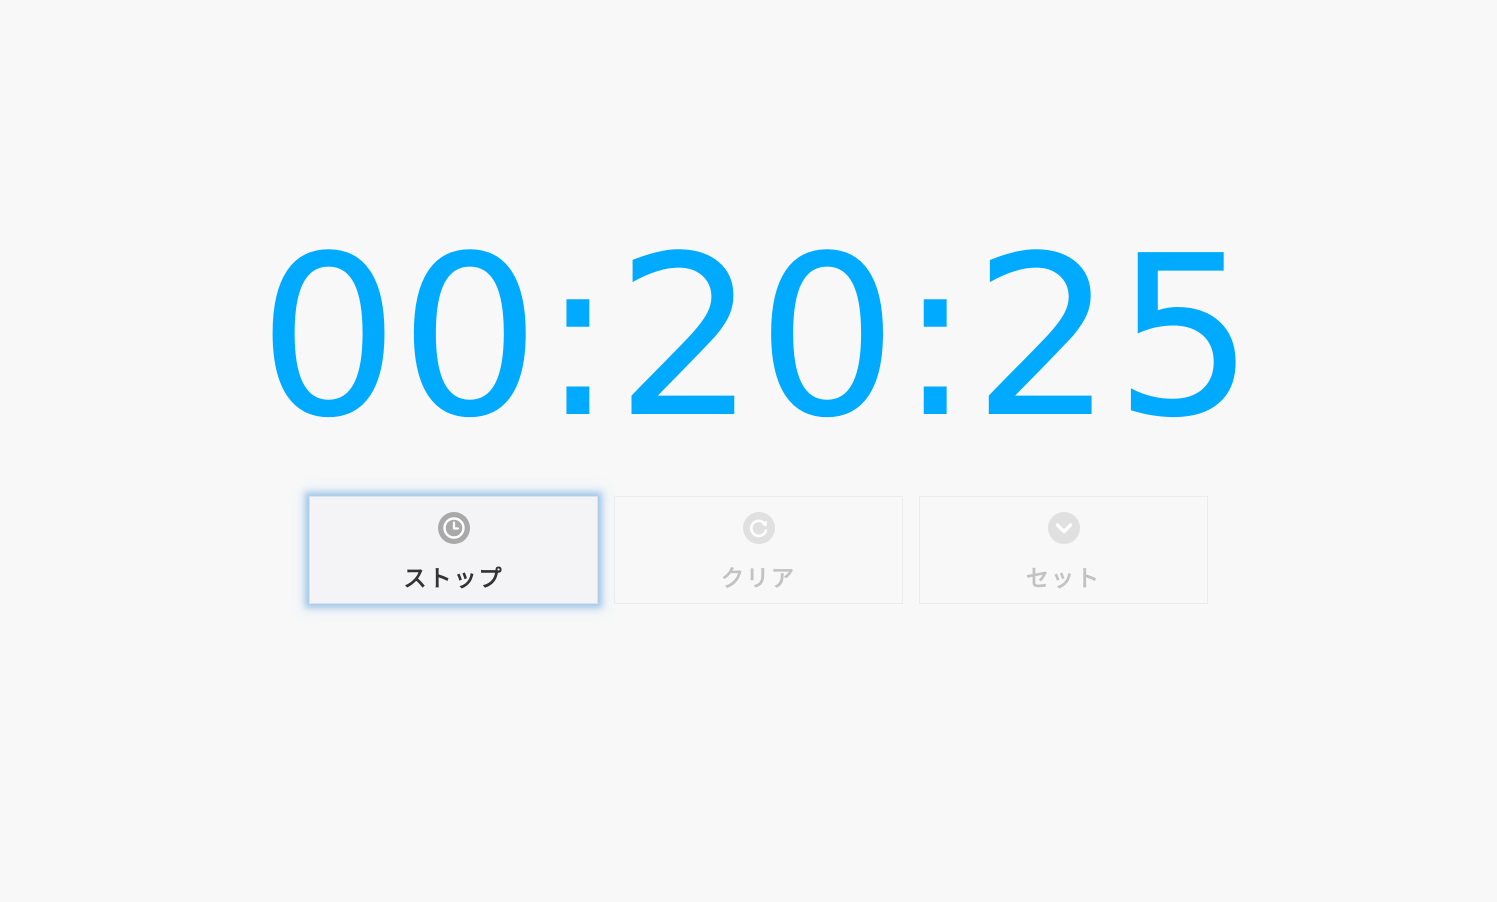  I want to click on clear-button: クリア, so click(758, 550).